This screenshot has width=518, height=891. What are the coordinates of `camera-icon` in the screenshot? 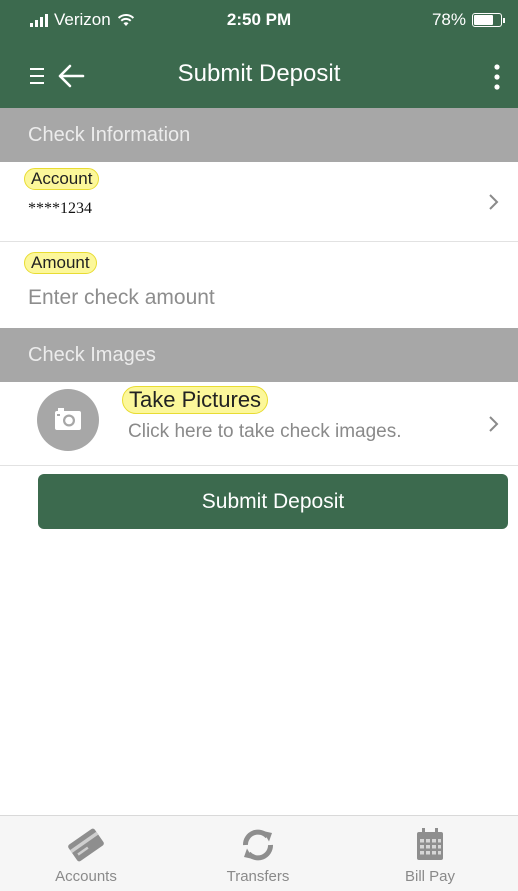 It's located at (68, 419).